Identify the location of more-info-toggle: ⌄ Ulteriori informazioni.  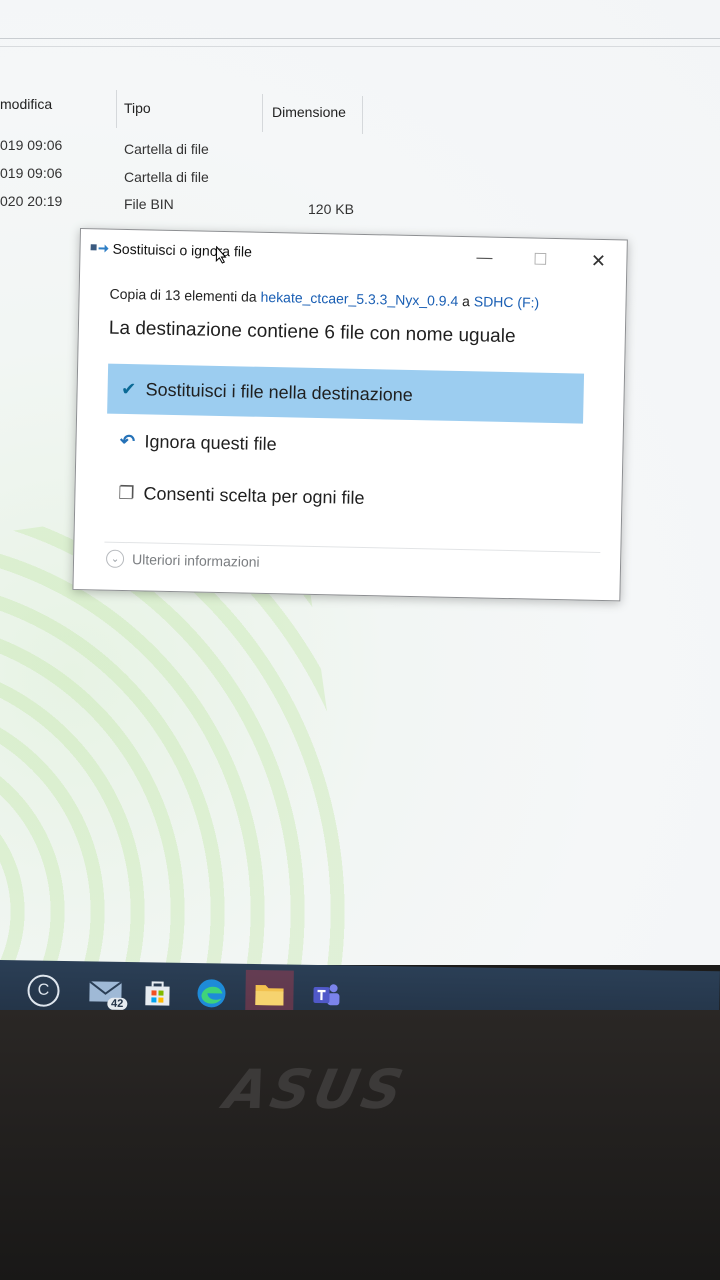
(182, 560).